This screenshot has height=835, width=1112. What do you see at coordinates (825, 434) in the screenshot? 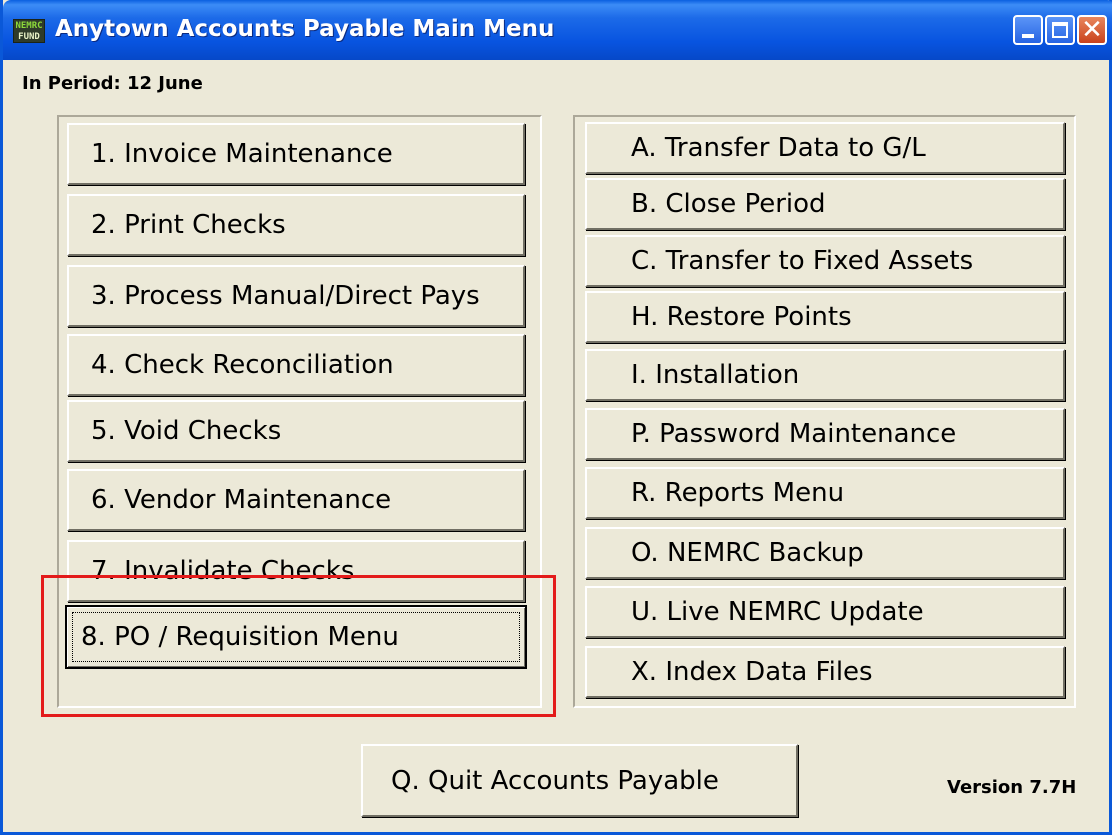
I see `password-maintenance-button: P. Password Maintenance` at bounding box center [825, 434].